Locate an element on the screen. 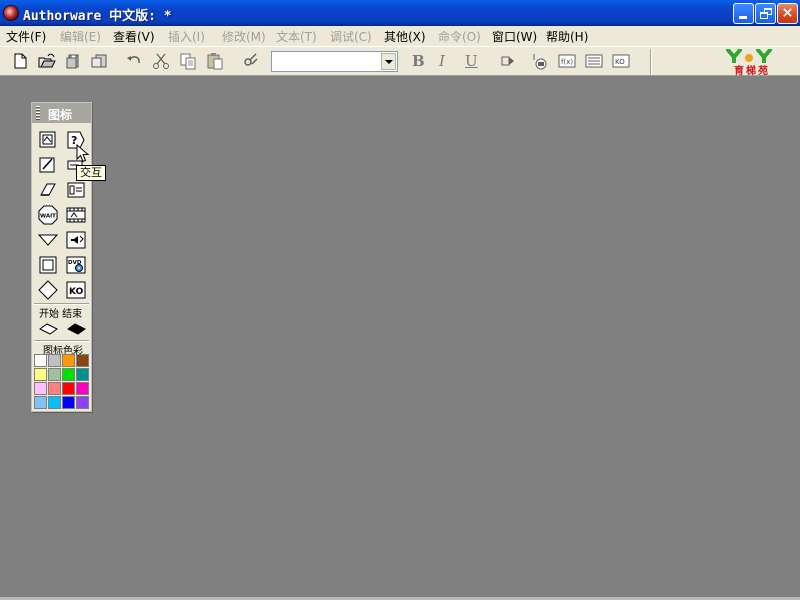 This screenshot has width=800, height=600. palette-title: 图标 is located at coordinates (60, 115).